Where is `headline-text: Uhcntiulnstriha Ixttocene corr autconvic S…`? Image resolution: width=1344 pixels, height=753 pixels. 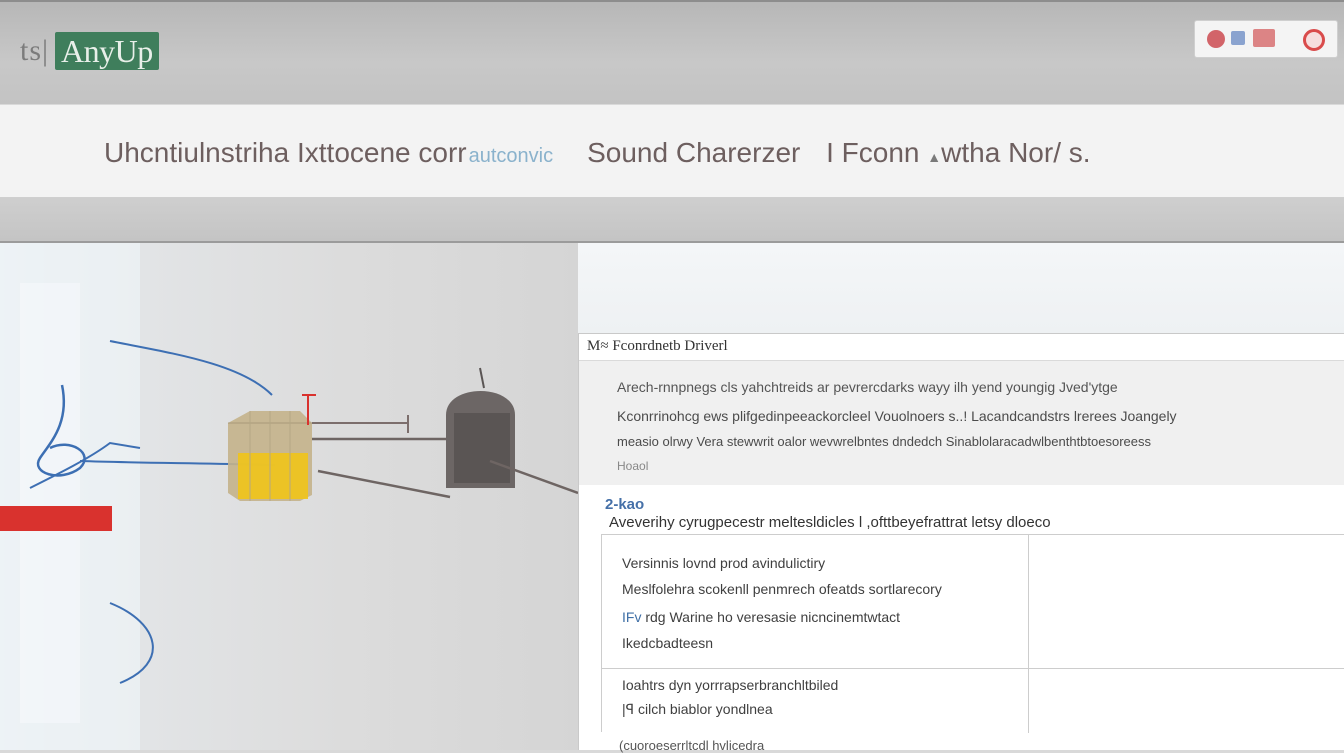
headline-text: Uhcntiulnstriha Ixttocene corr autconvic S… is located at coordinates (597, 153).